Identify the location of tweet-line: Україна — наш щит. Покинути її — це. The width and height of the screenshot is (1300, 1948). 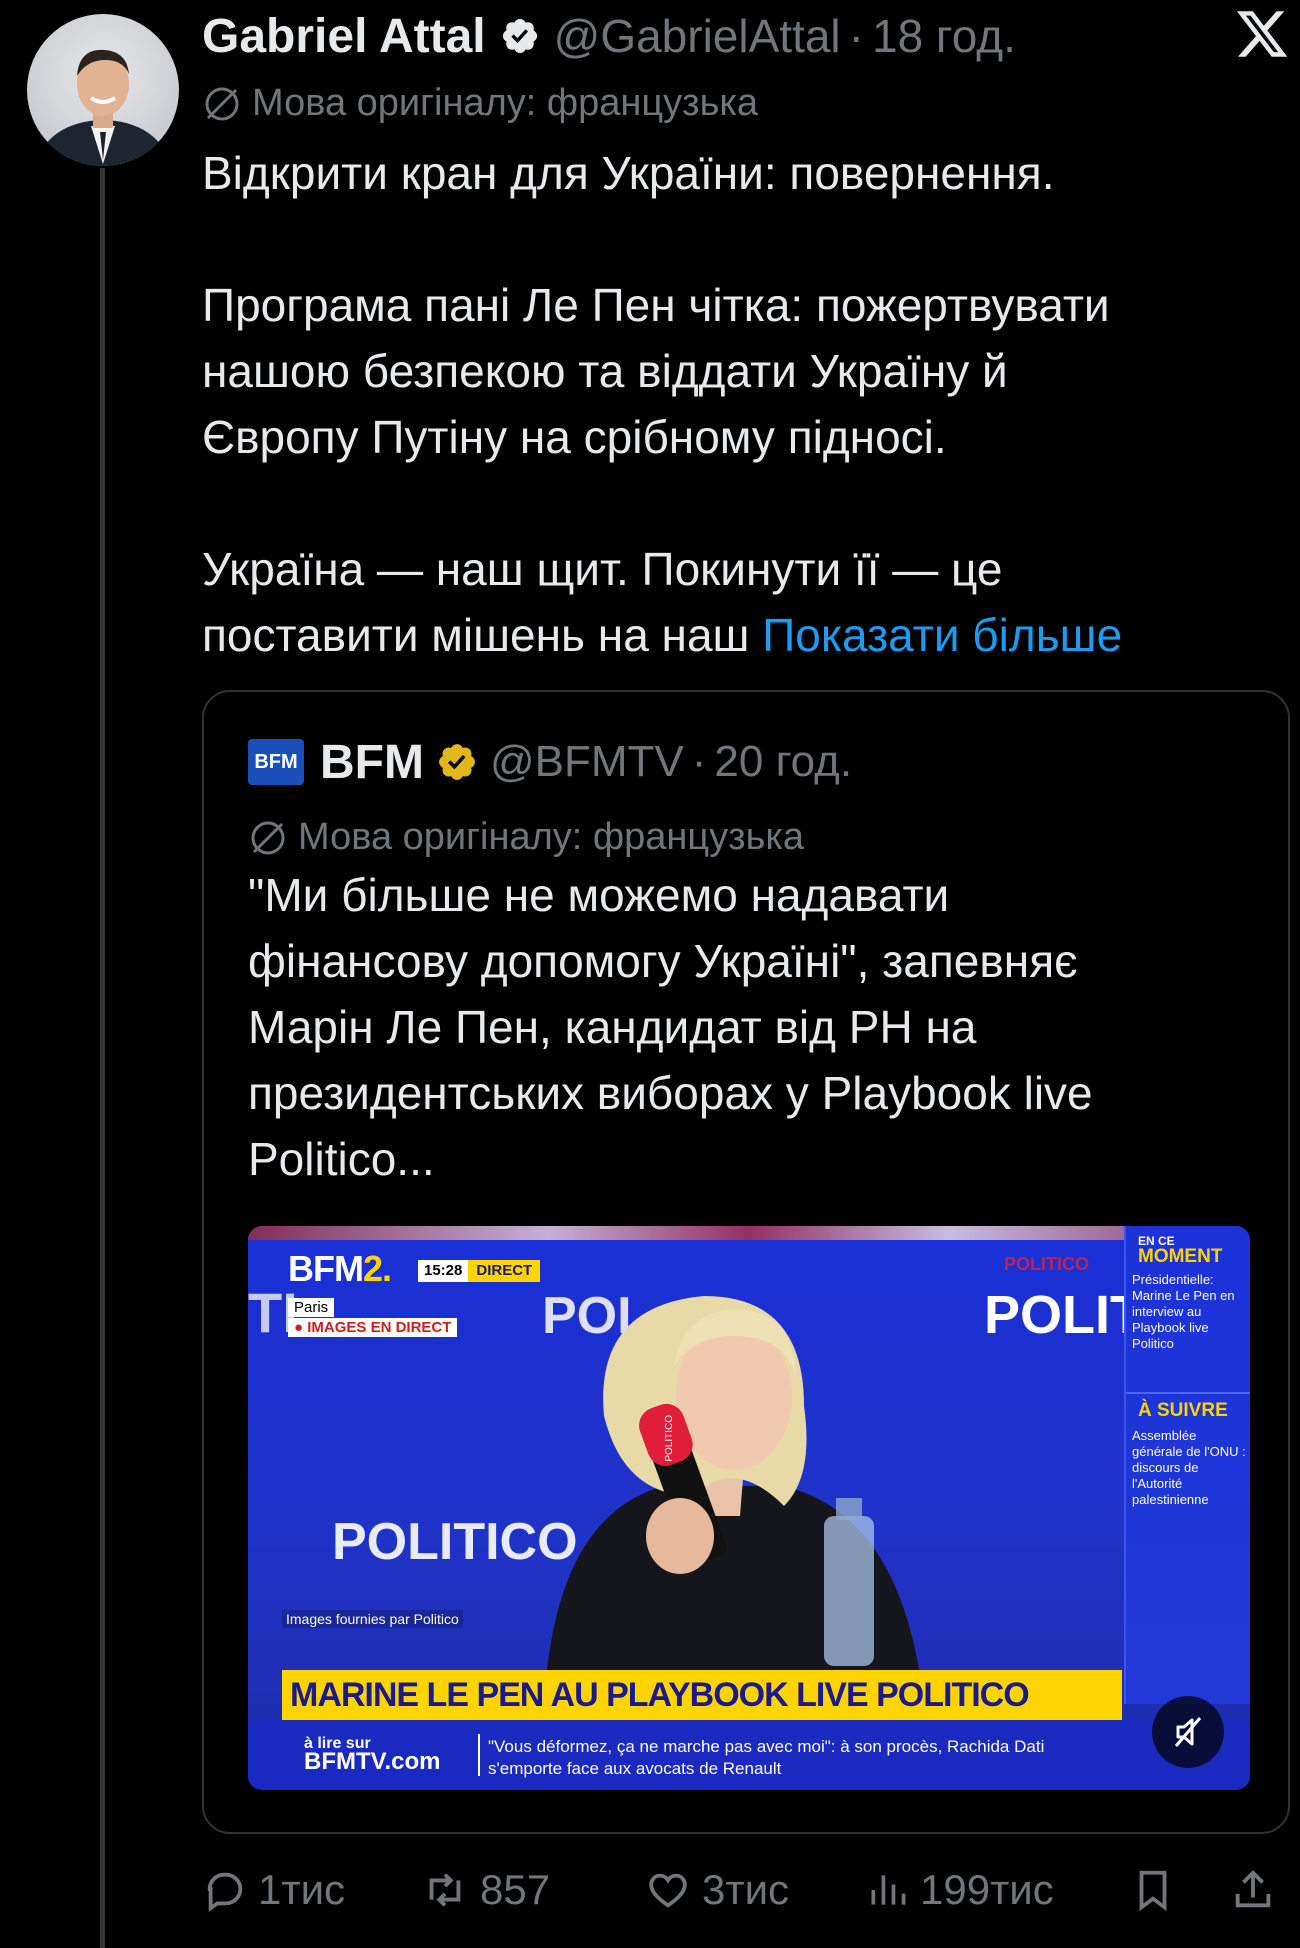
(602, 569).